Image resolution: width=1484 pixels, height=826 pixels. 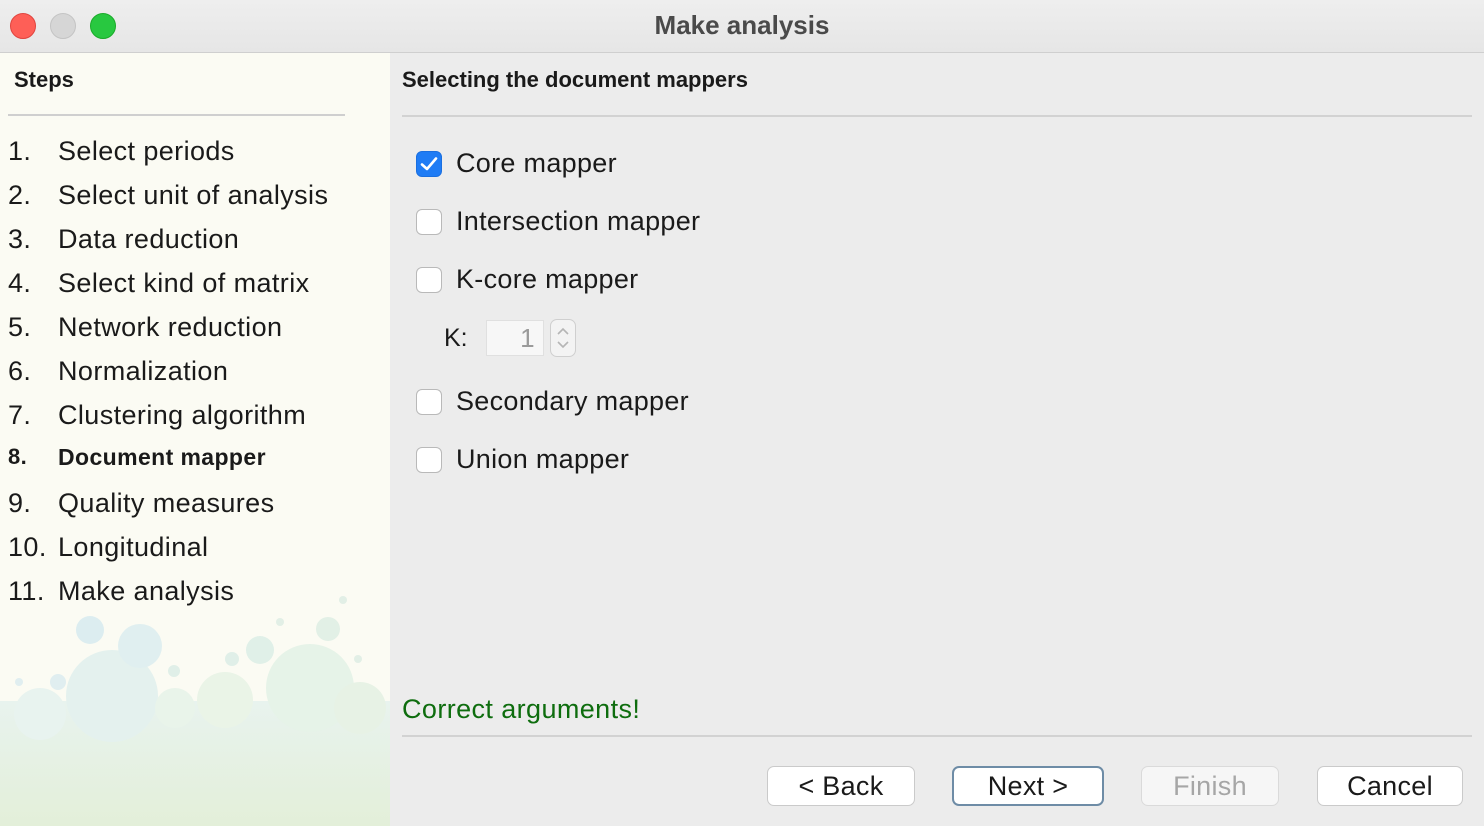 I want to click on step-item-2: 2. Select unit of analysis, so click(x=168, y=202).